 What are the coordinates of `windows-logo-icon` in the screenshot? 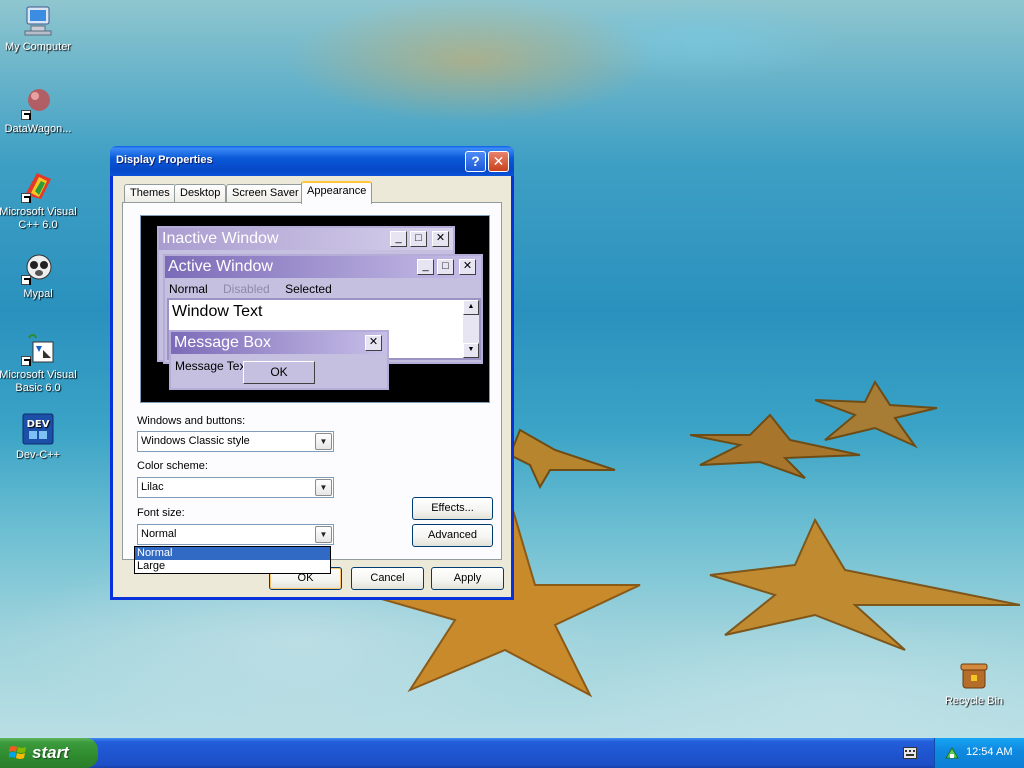 It's located at (17, 752).